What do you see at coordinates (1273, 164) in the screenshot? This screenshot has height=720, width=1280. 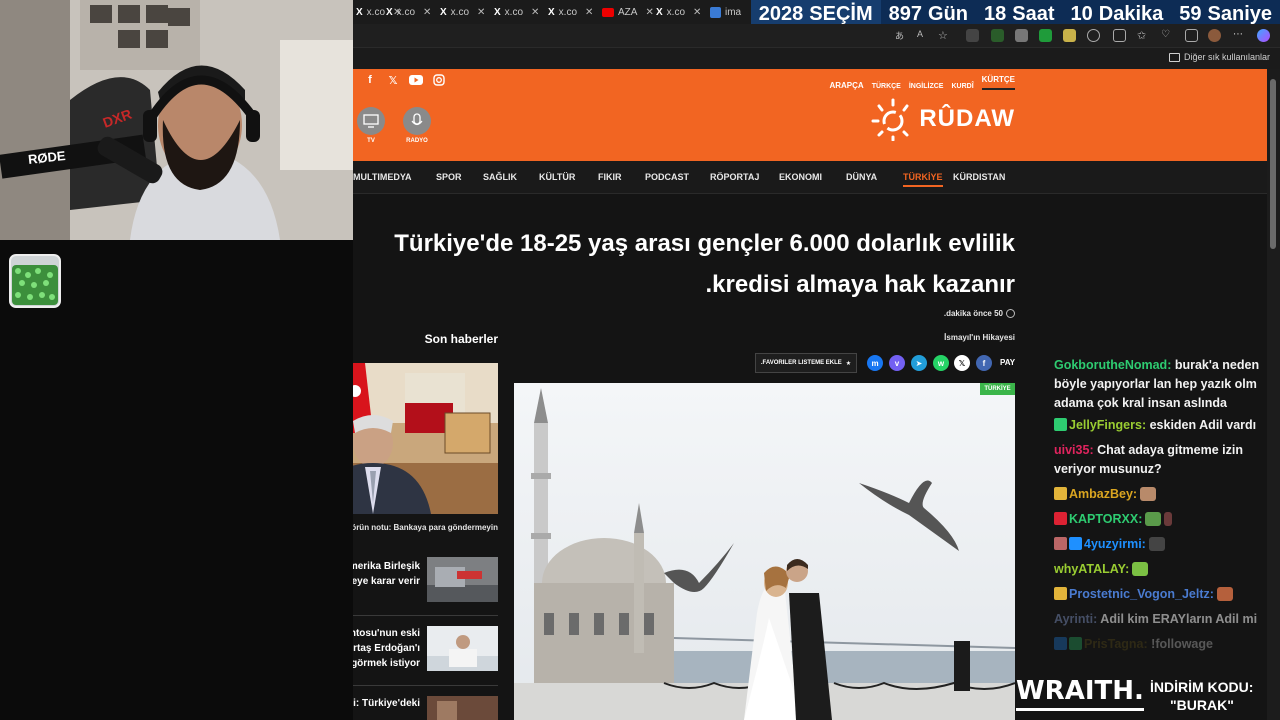 I see `scrollbar-thumb` at bounding box center [1273, 164].